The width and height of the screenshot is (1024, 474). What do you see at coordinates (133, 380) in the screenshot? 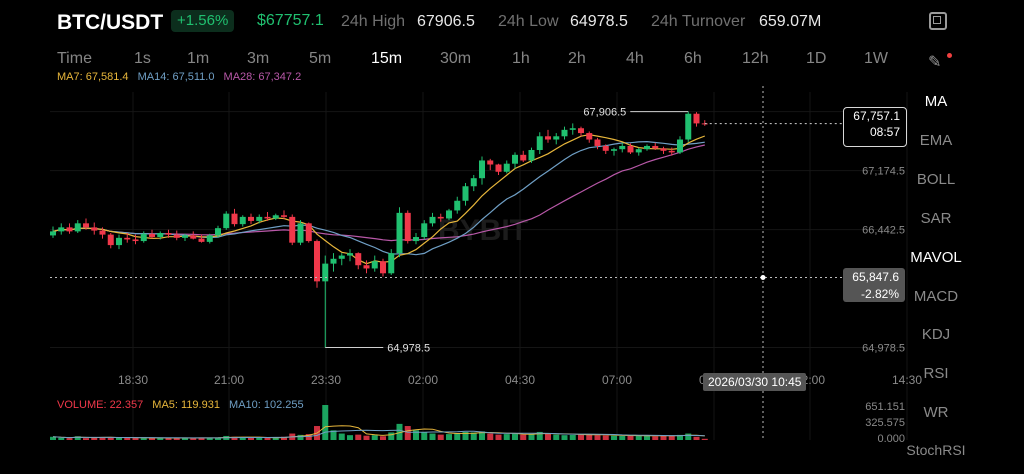
I see `x-tick-label: 18:30` at bounding box center [133, 380].